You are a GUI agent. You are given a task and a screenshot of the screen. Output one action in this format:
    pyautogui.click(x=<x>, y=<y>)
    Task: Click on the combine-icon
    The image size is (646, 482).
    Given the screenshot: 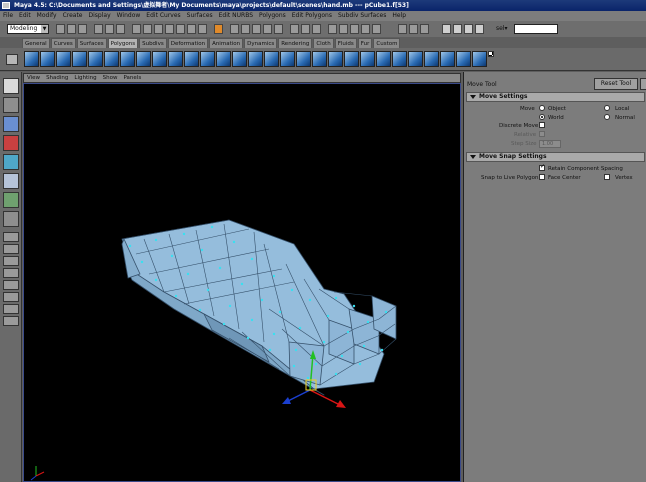 What is the action you would take?
    pyautogui.click(x=127, y=59)
    